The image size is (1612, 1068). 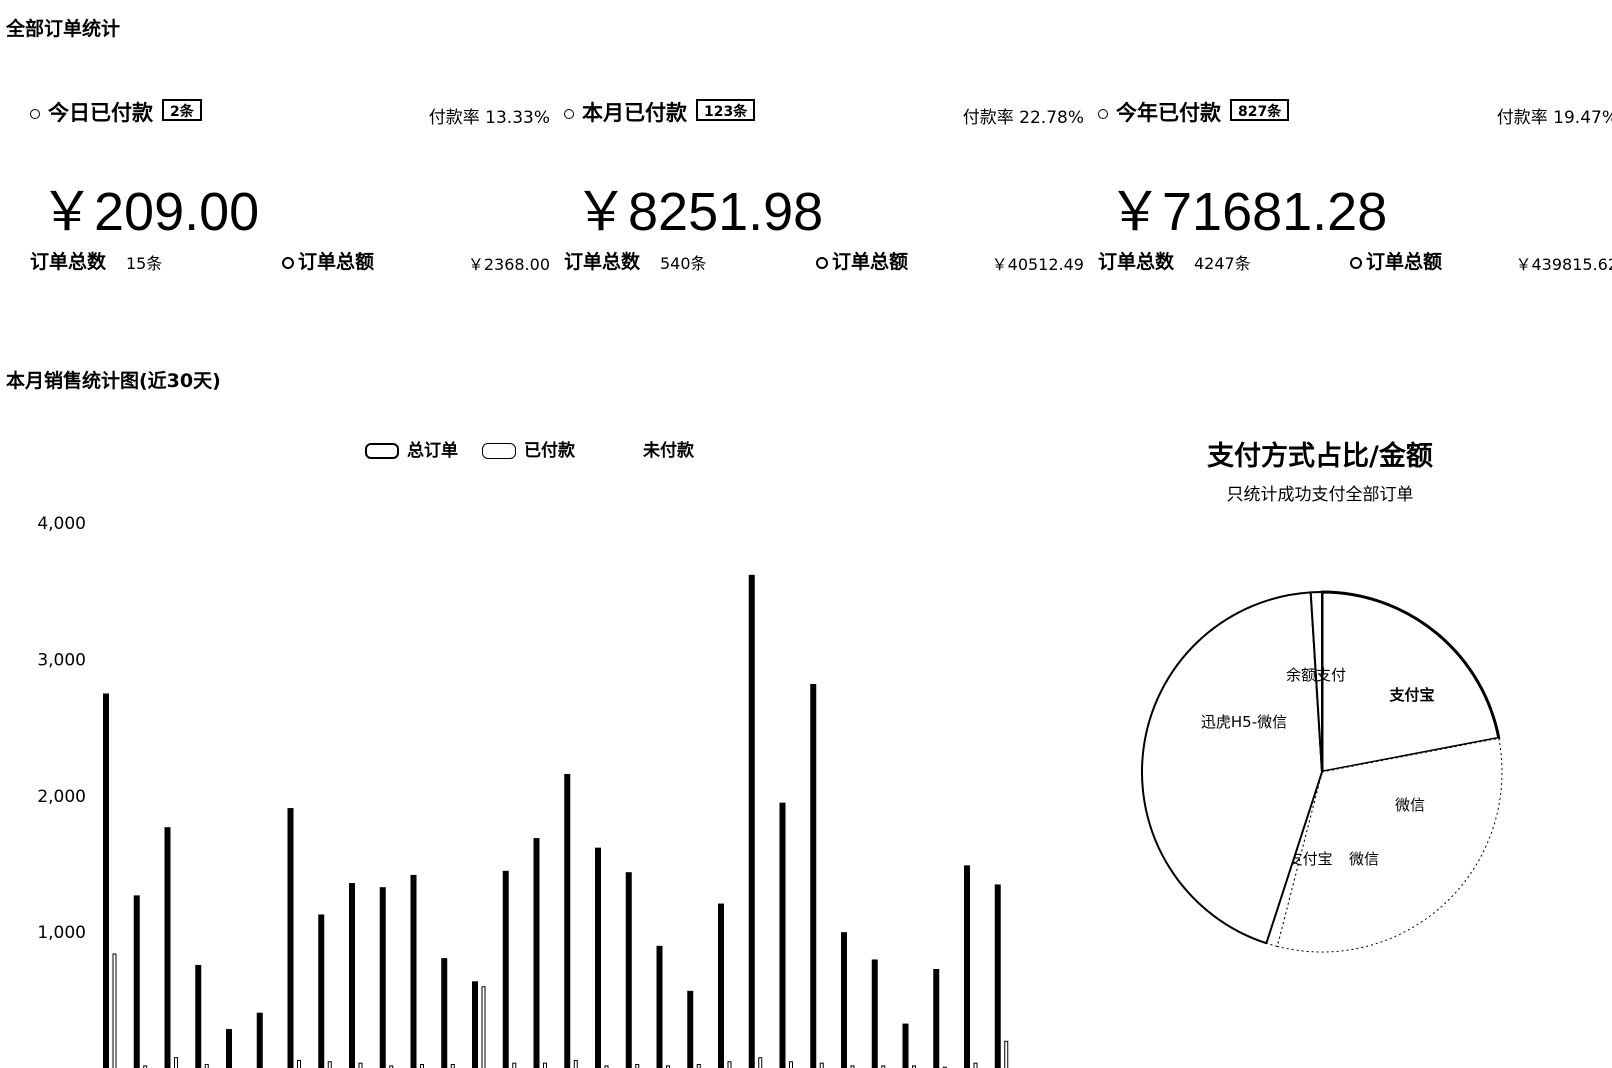 I want to click on pie-subtitle: 只统计成功支付全部订单, so click(x=1320, y=495).